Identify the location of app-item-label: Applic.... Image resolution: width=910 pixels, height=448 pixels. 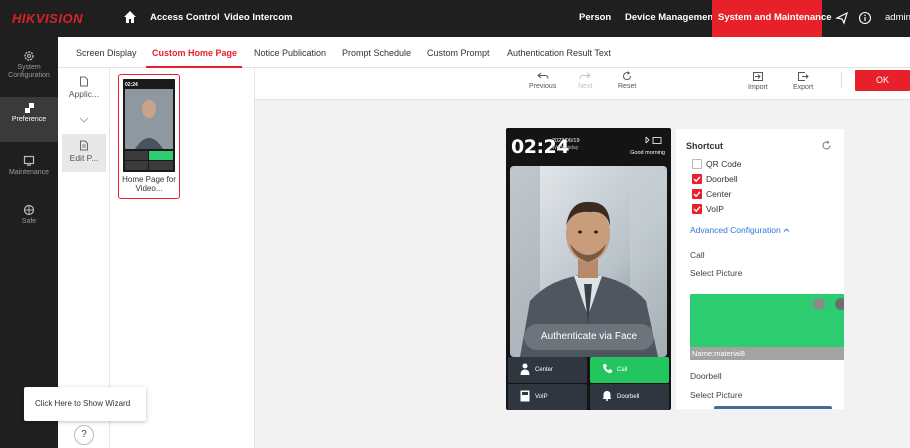
(84, 94).